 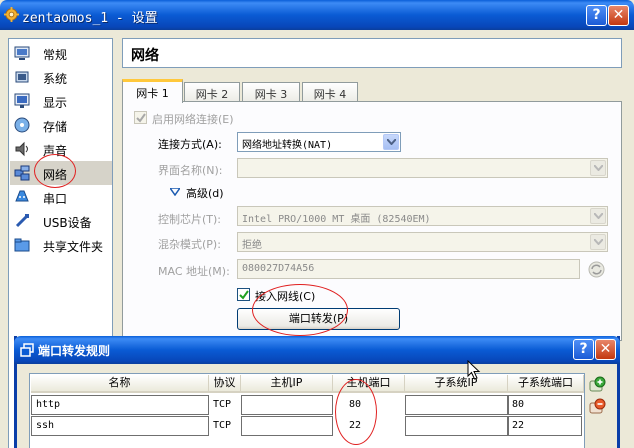 I want to click on column-header-host-port: 主机端口, so click(x=369, y=384).